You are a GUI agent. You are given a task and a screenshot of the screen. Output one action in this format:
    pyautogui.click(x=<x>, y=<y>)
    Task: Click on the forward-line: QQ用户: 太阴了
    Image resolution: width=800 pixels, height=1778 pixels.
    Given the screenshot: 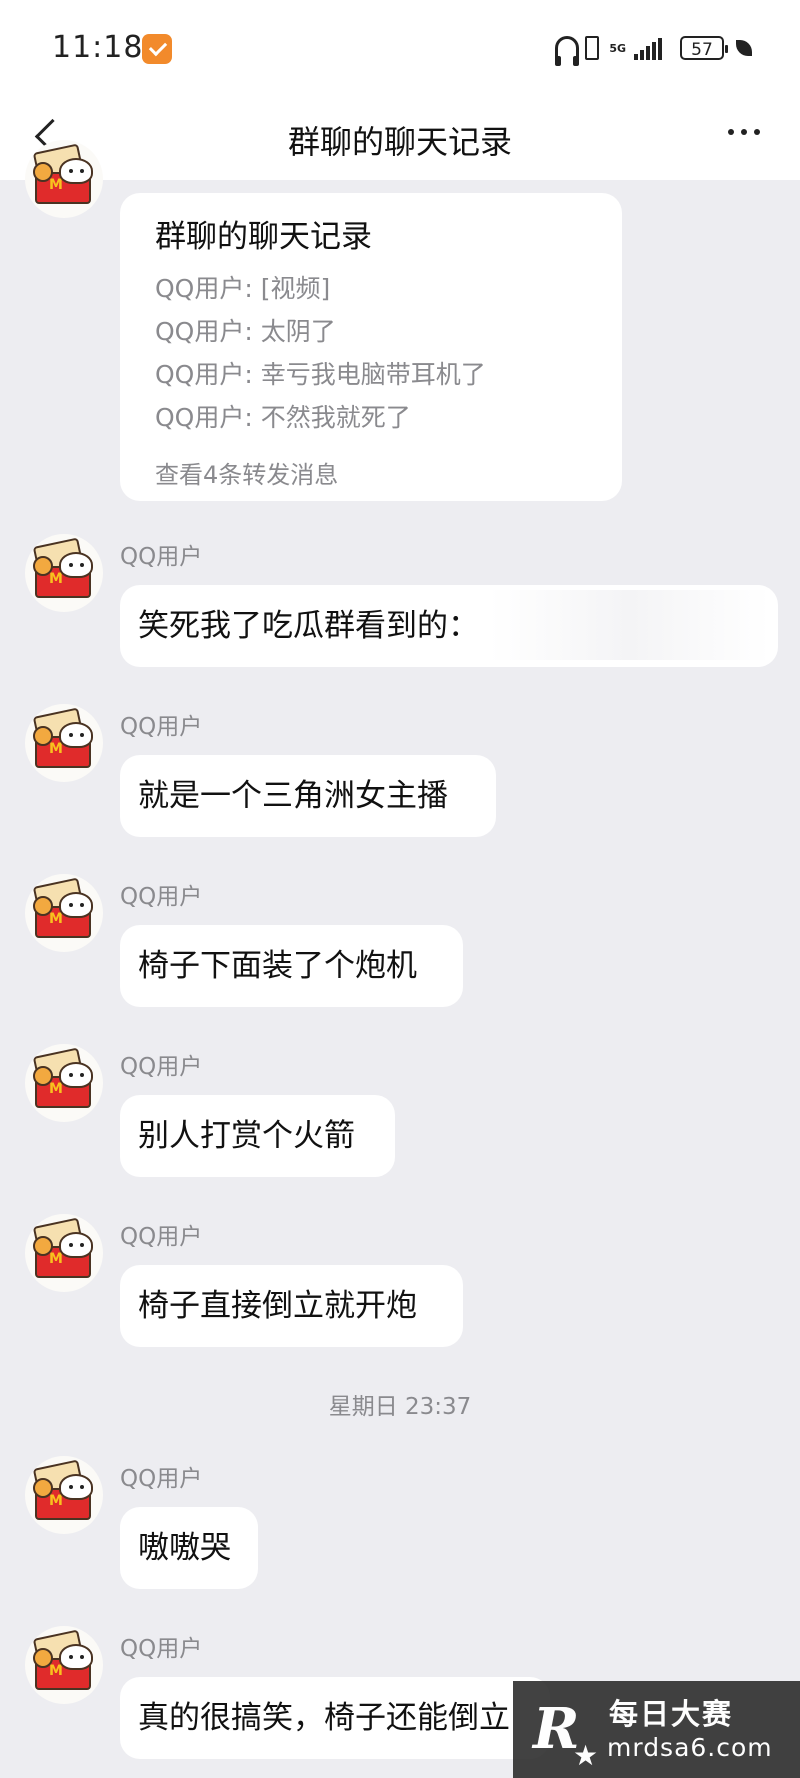 What is the action you would take?
    pyautogui.click(x=245, y=331)
    